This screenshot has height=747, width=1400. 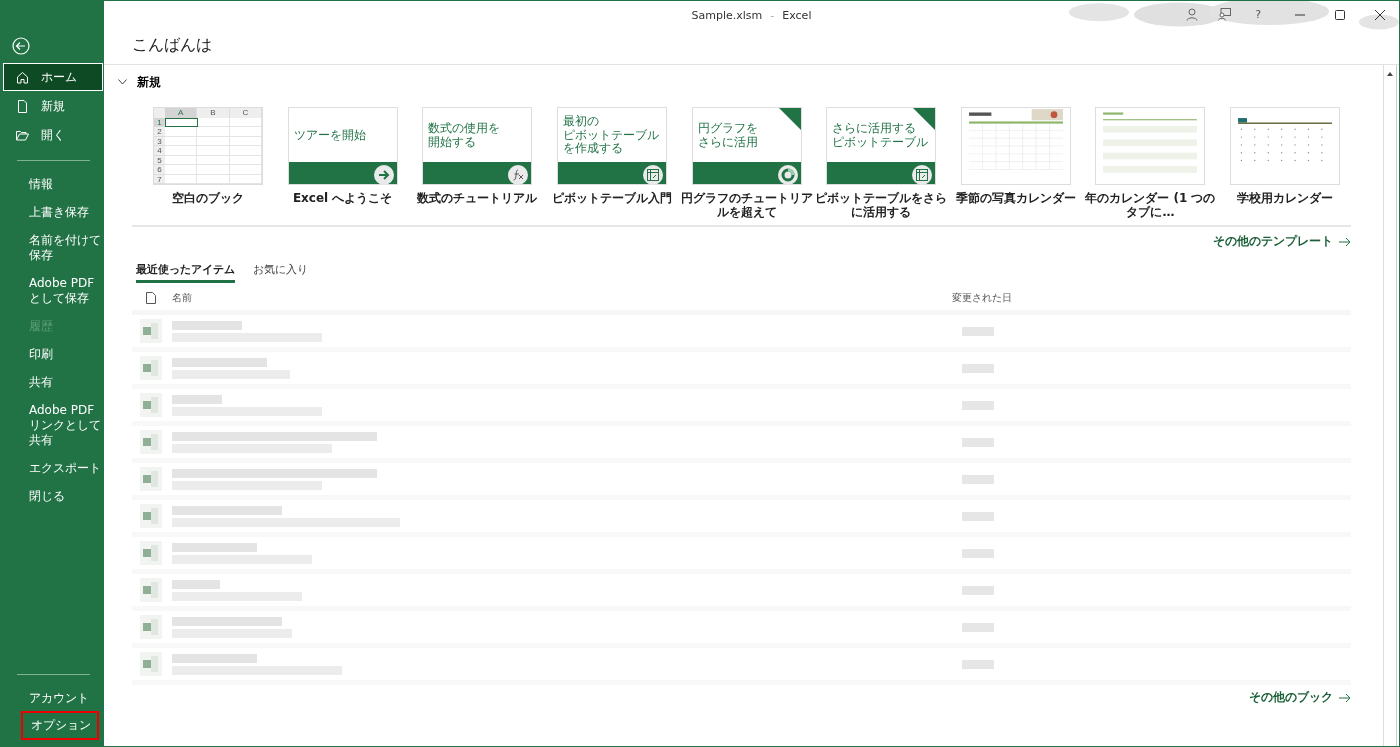 What do you see at coordinates (1285, 205) in the screenshot?
I see `template-name: 学校用カレンダー` at bounding box center [1285, 205].